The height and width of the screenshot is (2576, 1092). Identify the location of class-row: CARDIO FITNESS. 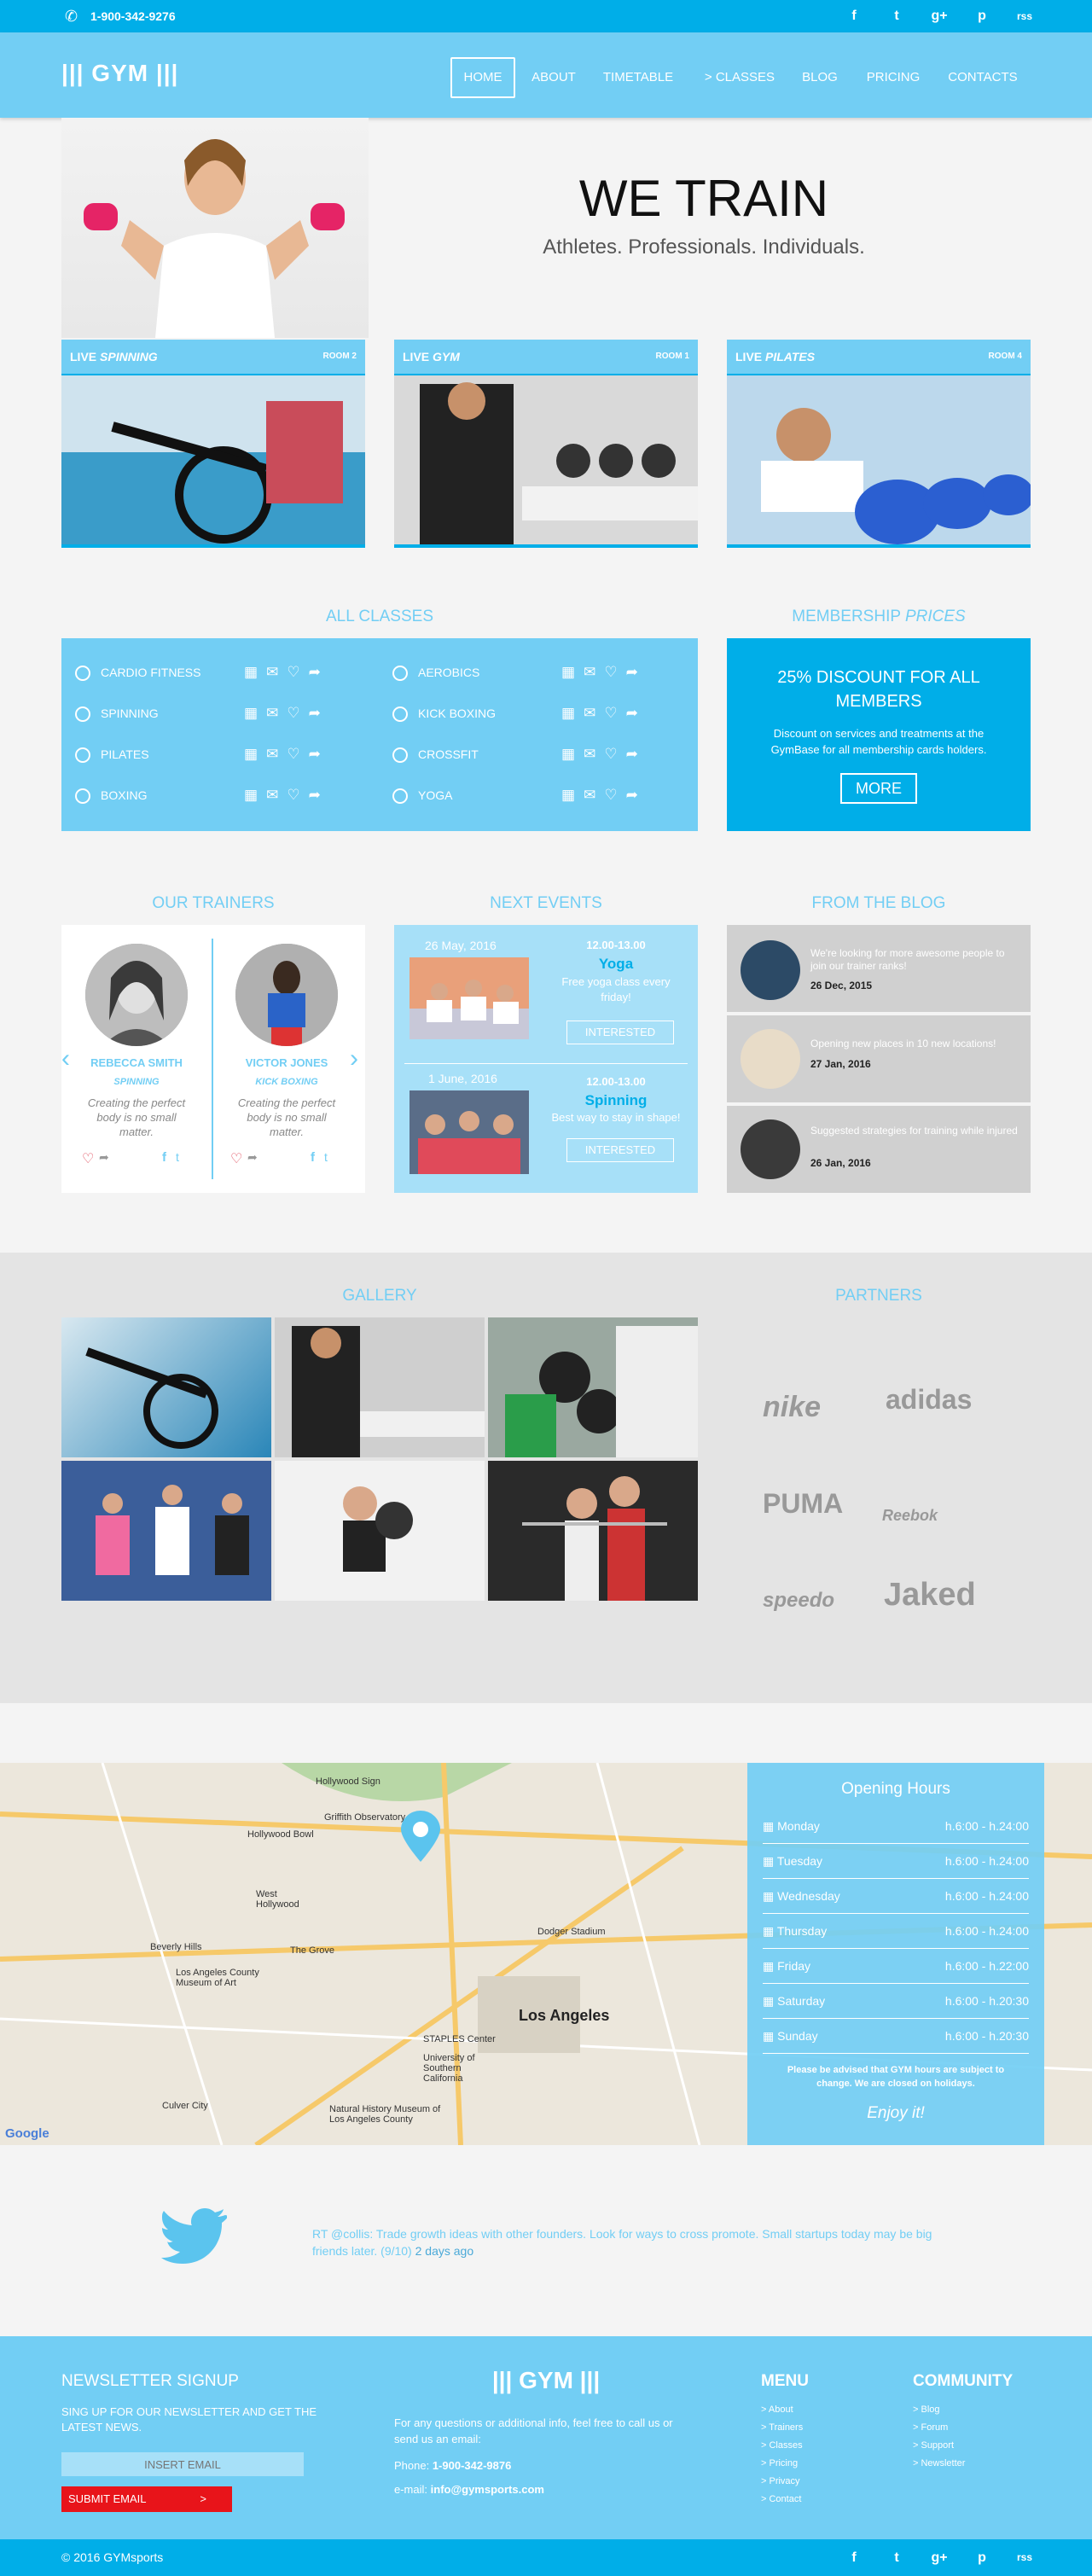
(137, 672).